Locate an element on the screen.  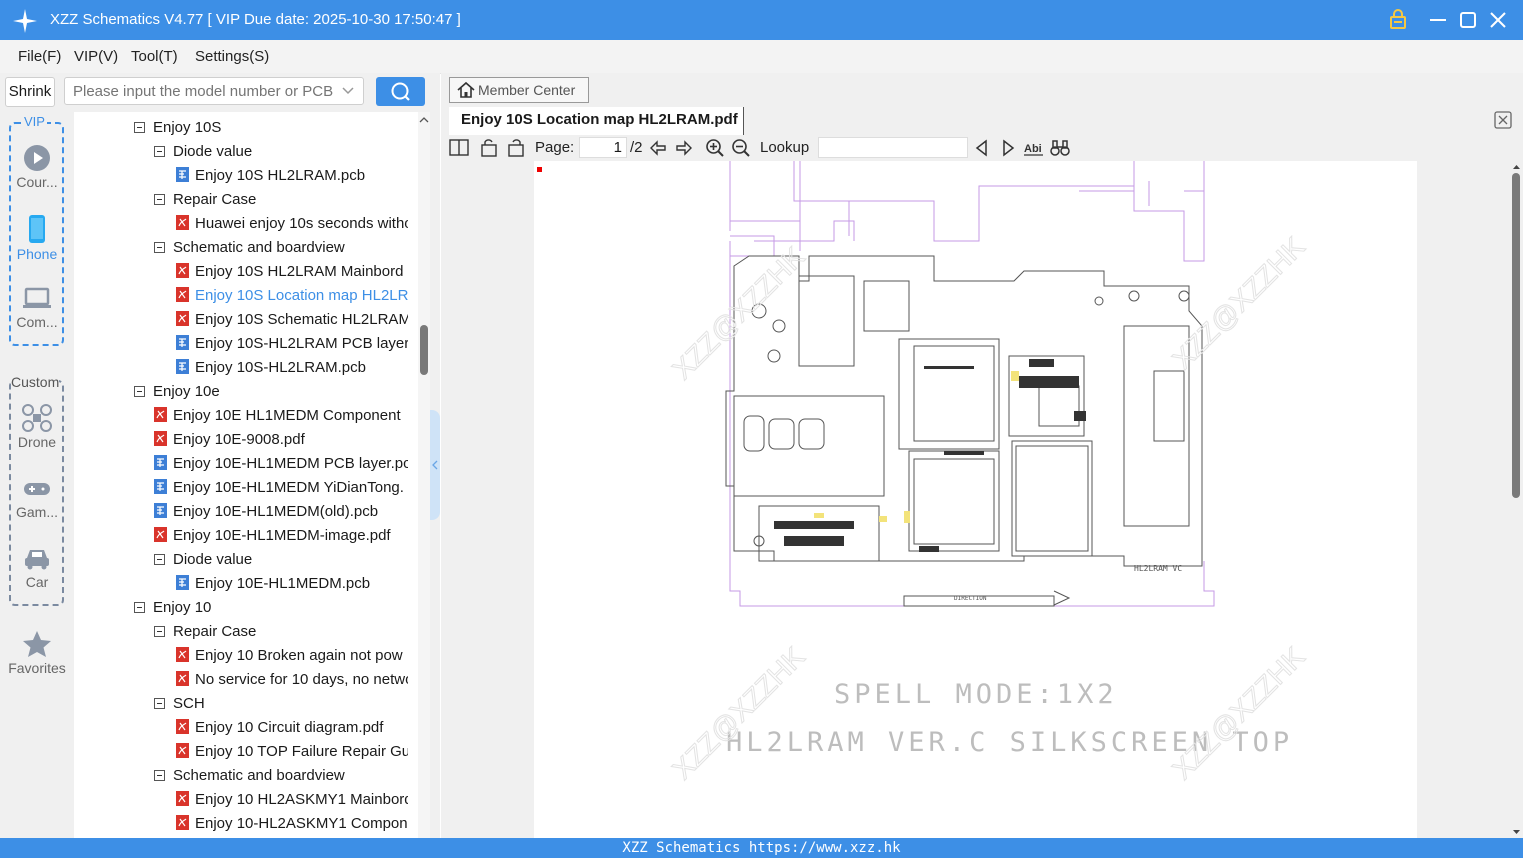
tree-file: Enjoy 10S-HL2LRAM.pcb is located at coordinates (292, 368).